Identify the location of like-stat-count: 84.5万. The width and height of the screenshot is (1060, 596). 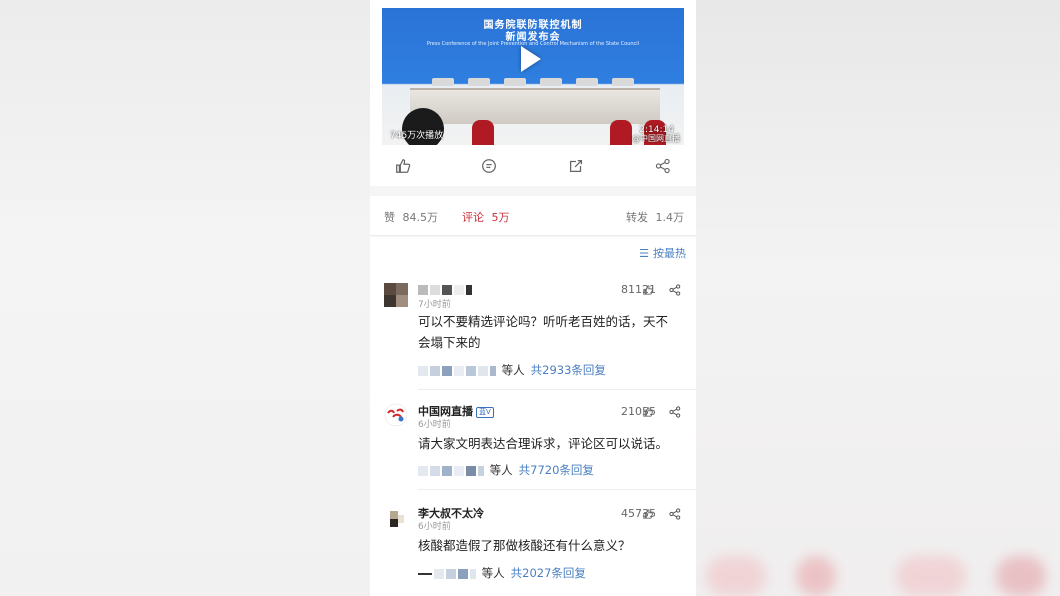
(420, 217).